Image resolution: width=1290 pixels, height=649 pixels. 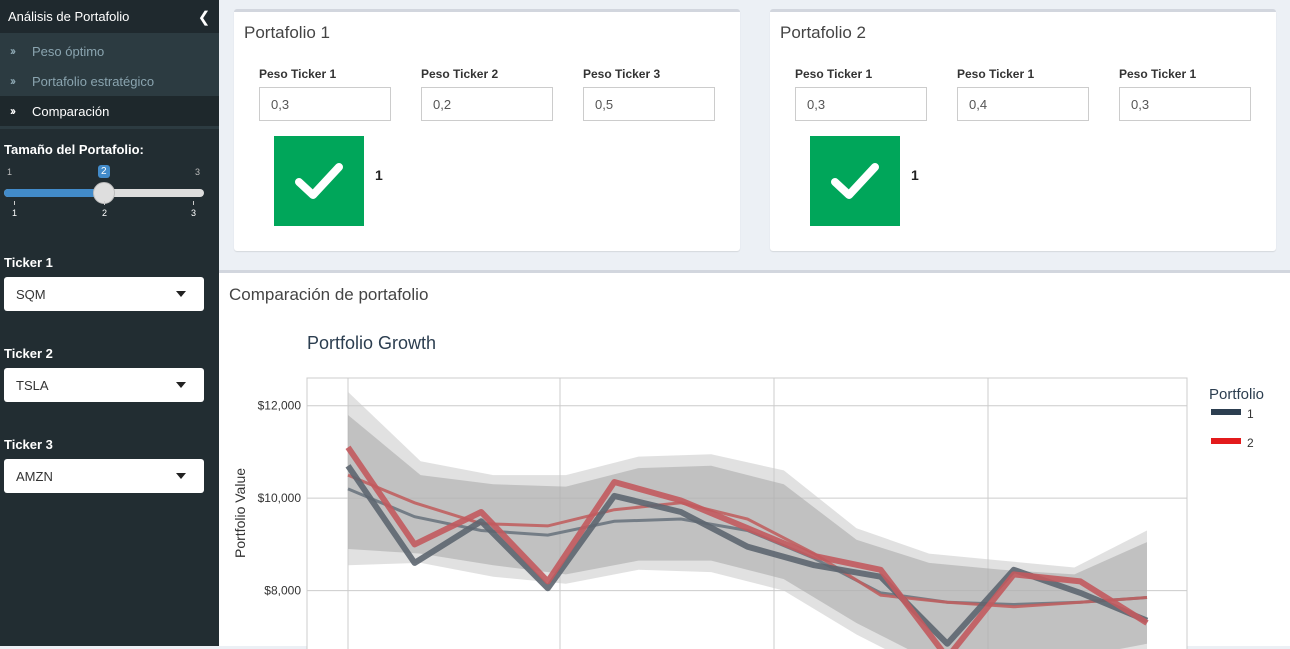 I want to click on menu-item-comparacion: ›› Comparación, so click(x=109, y=111).